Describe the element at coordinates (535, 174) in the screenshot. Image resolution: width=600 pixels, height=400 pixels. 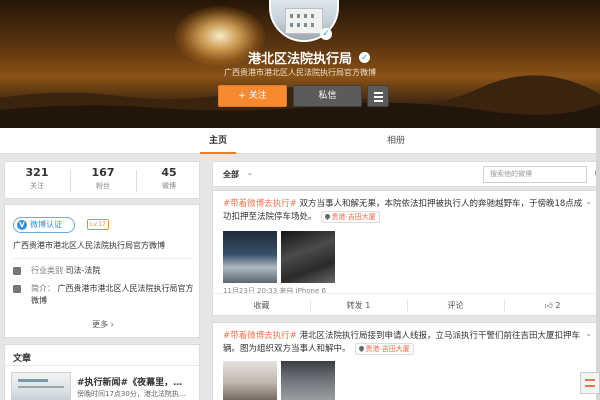
I see `weibo-search-input: 搜索他的微博` at that location.